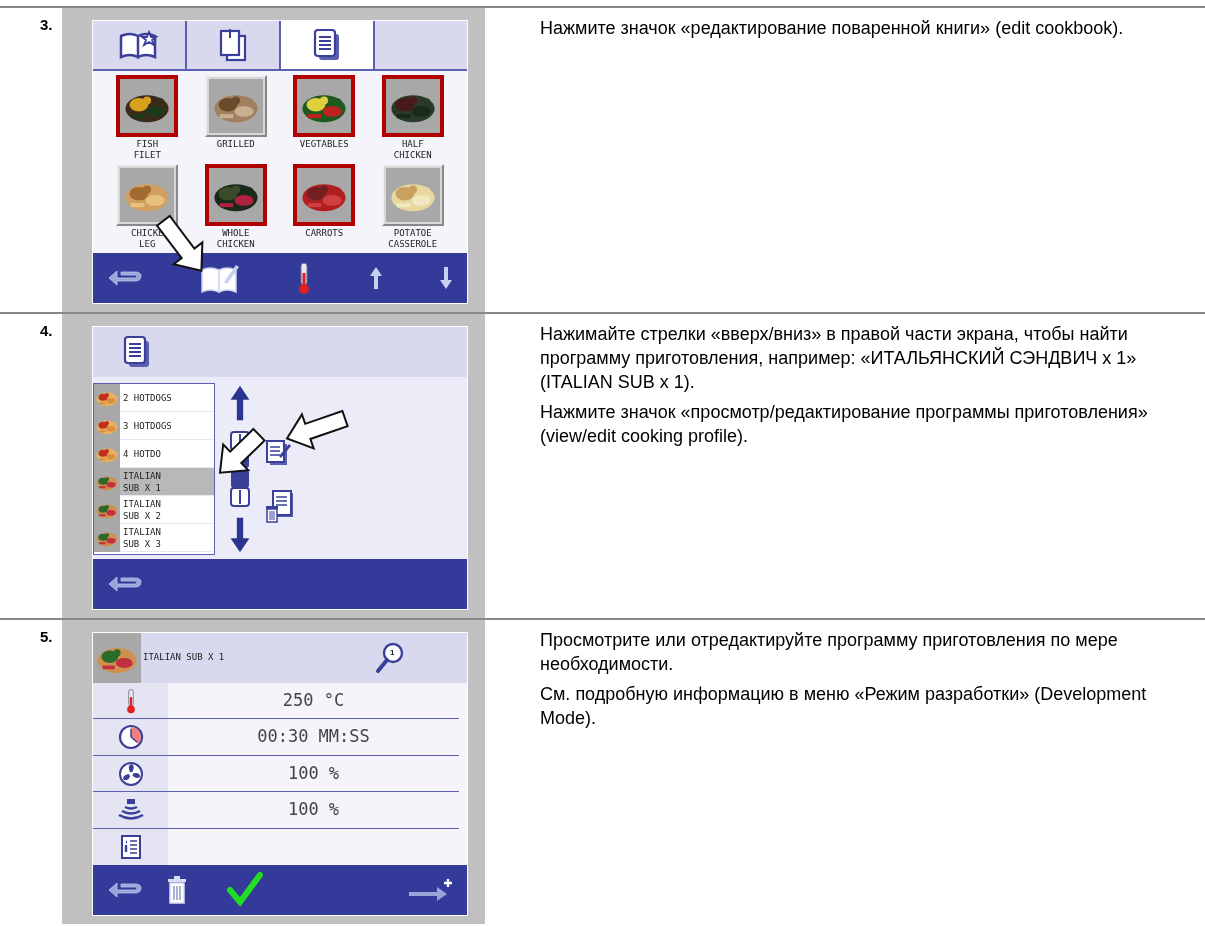  I want to click on profile-list-item: 4 HOTDO, so click(154, 454).